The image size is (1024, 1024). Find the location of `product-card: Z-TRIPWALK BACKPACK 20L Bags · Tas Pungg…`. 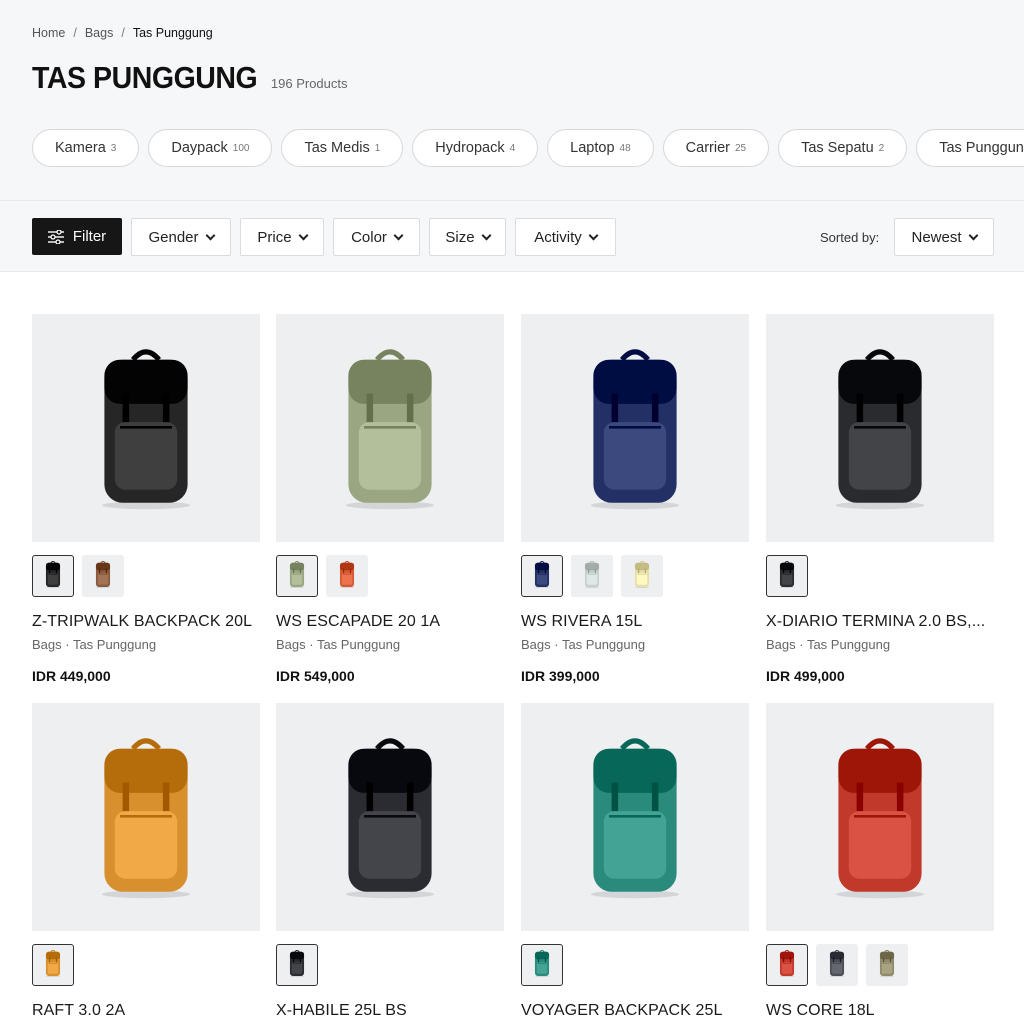

product-card: Z-TRIPWALK BACKPACK 20L Bags · Tas Pungg… is located at coordinates (146, 499).